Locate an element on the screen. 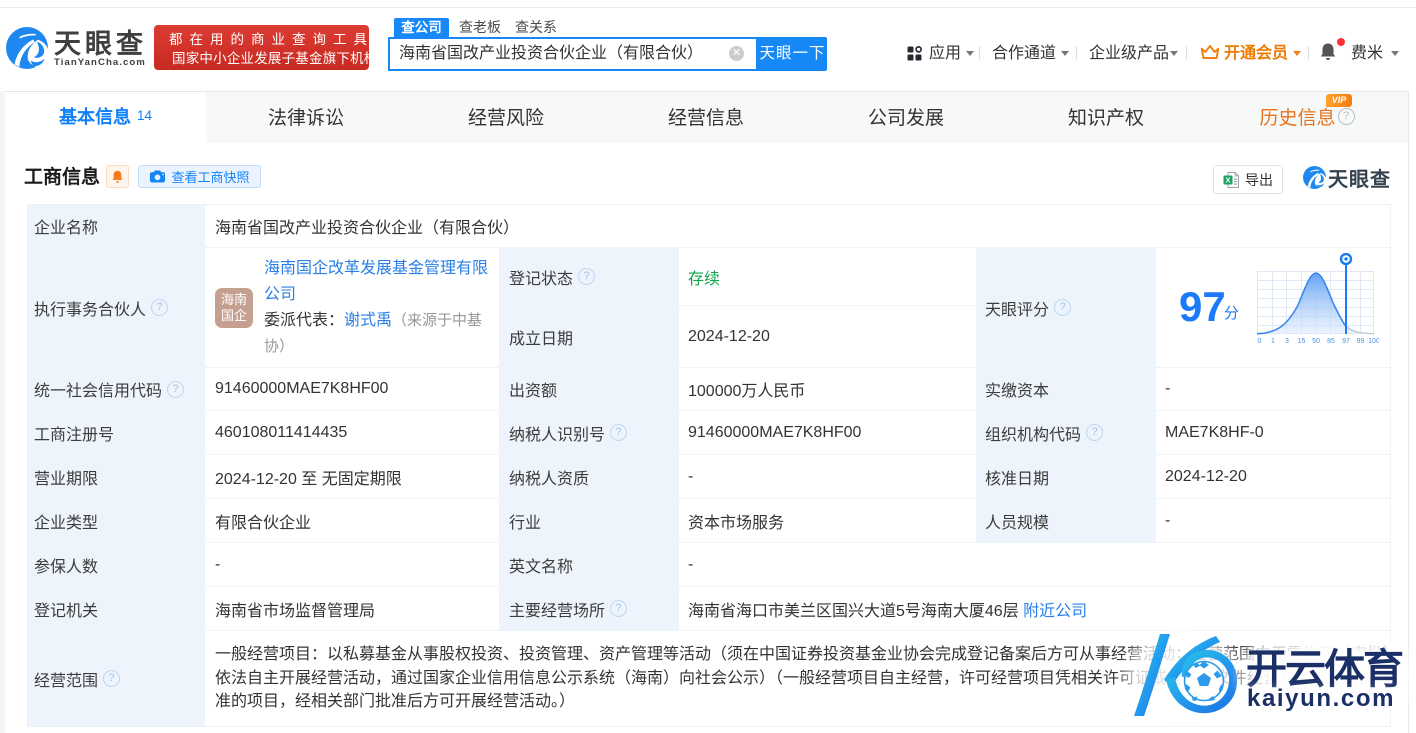 This screenshot has height=733, width=1416. svg-text: 1 is located at coordinates (1273, 341).